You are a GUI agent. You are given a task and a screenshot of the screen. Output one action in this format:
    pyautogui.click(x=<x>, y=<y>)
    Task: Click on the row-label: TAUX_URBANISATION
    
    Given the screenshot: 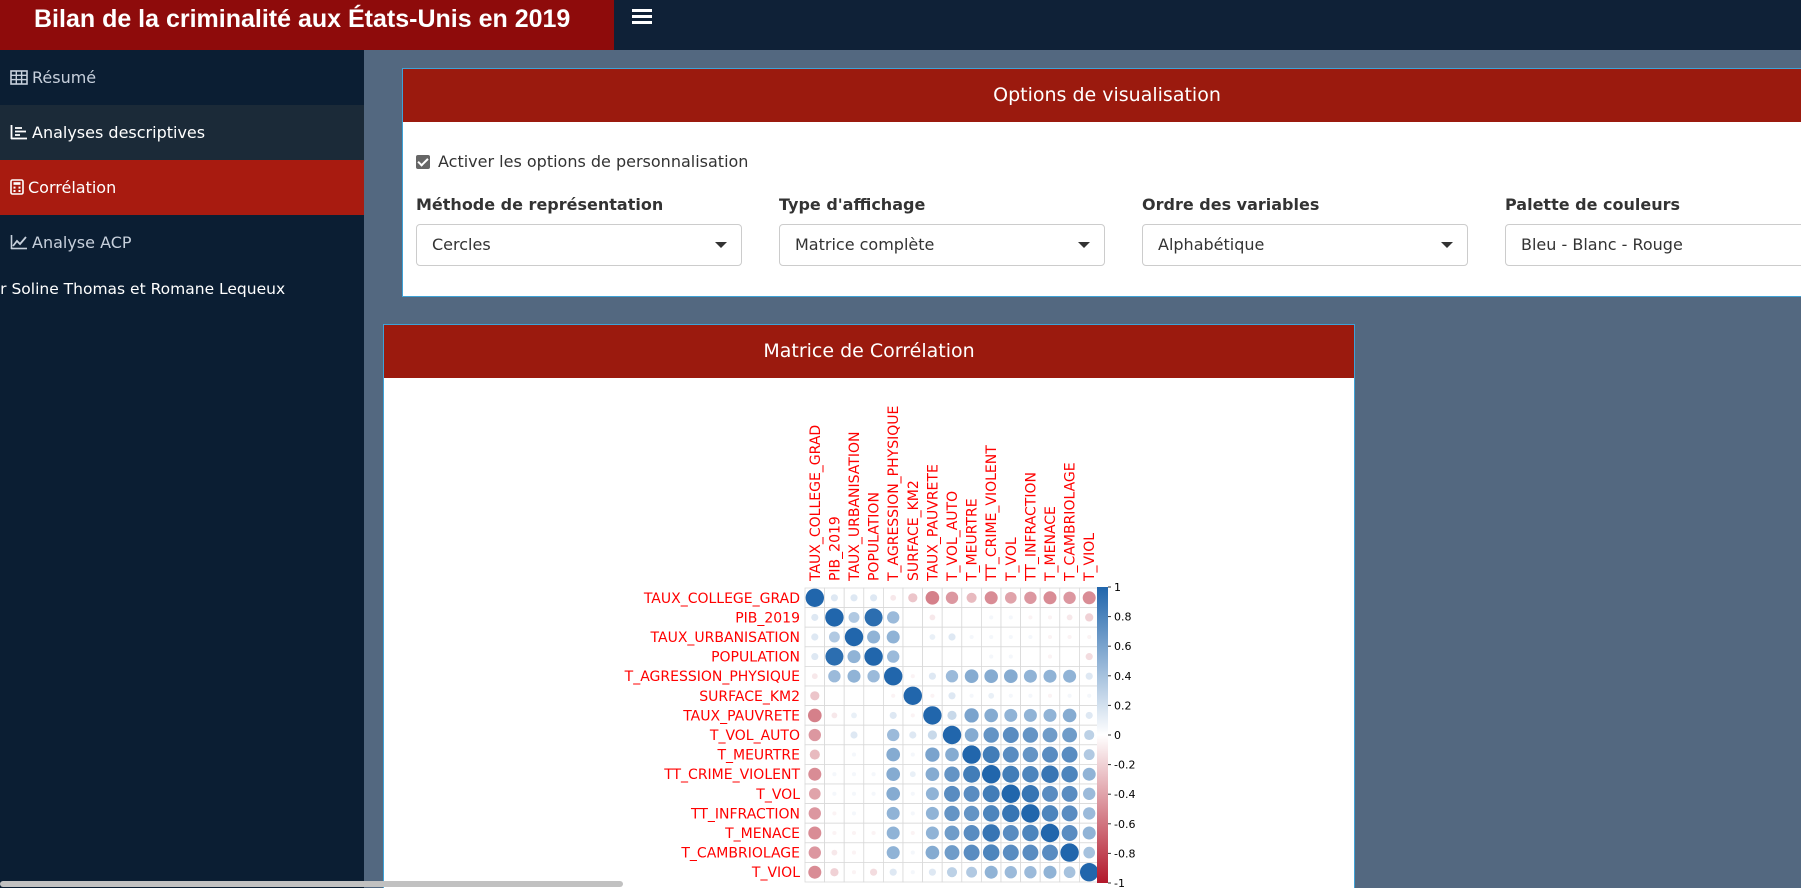 What is the action you would take?
    pyautogui.click(x=725, y=638)
    